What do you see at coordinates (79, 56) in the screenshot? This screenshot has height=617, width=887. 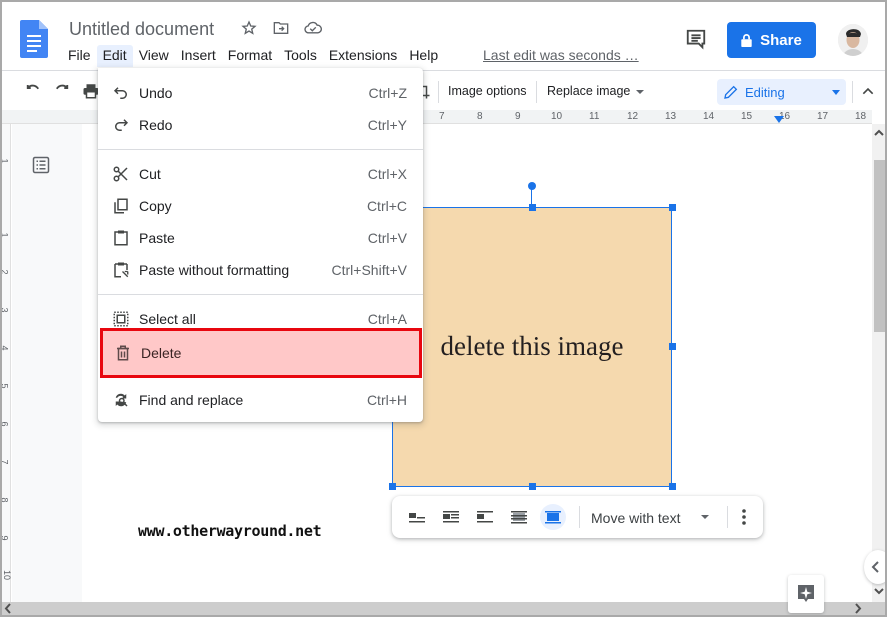 I see `menu-file: File` at bounding box center [79, 56].